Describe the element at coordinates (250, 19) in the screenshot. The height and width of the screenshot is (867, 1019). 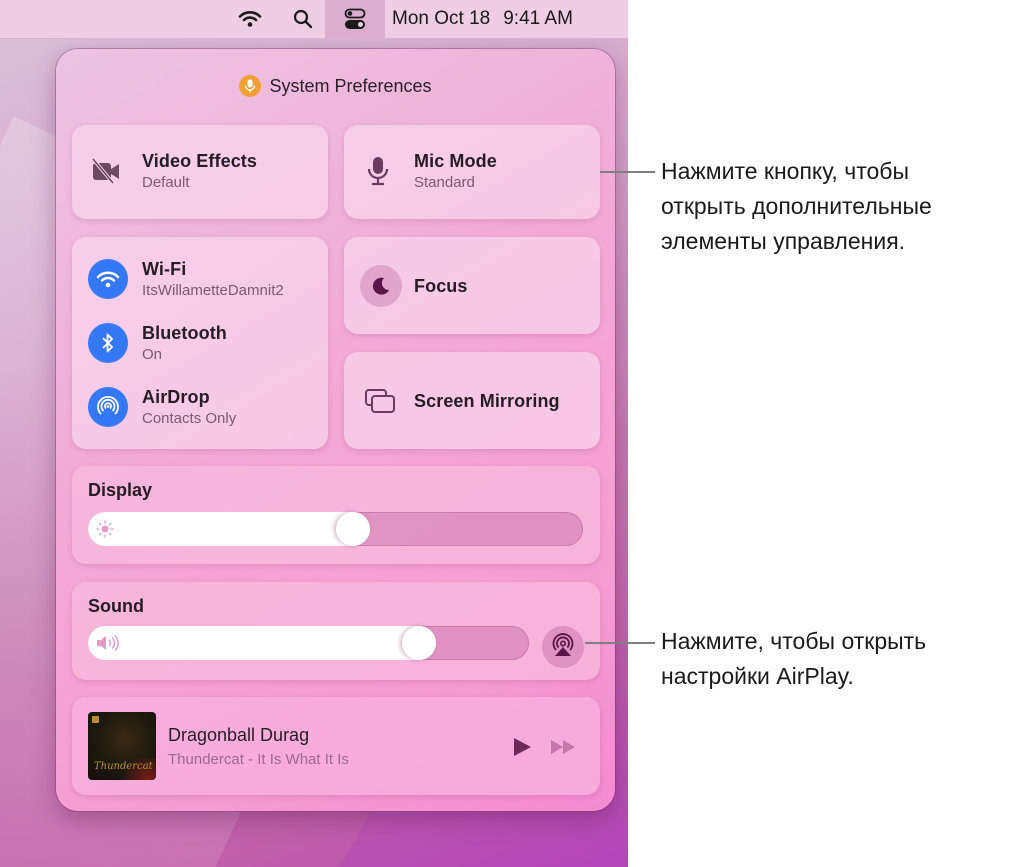
I see `menubar-wifi-icon` at that location.